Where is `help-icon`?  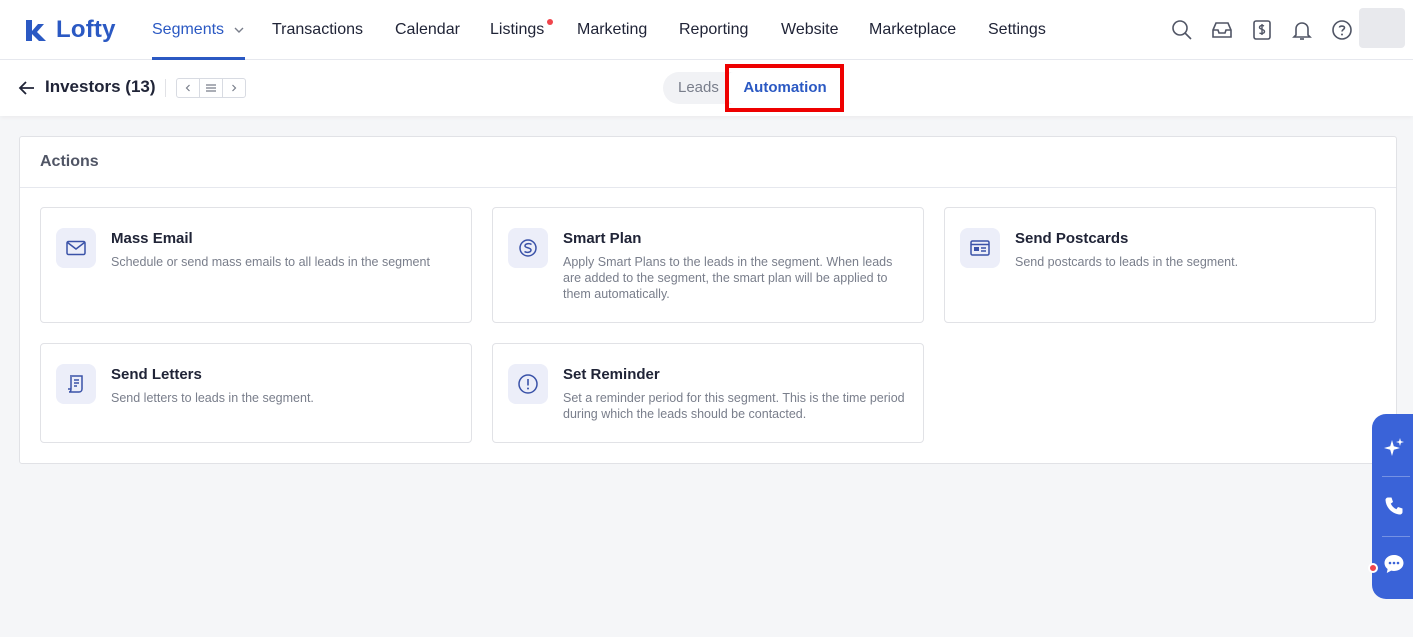
help-icon is located at coordinates (1342, 30).